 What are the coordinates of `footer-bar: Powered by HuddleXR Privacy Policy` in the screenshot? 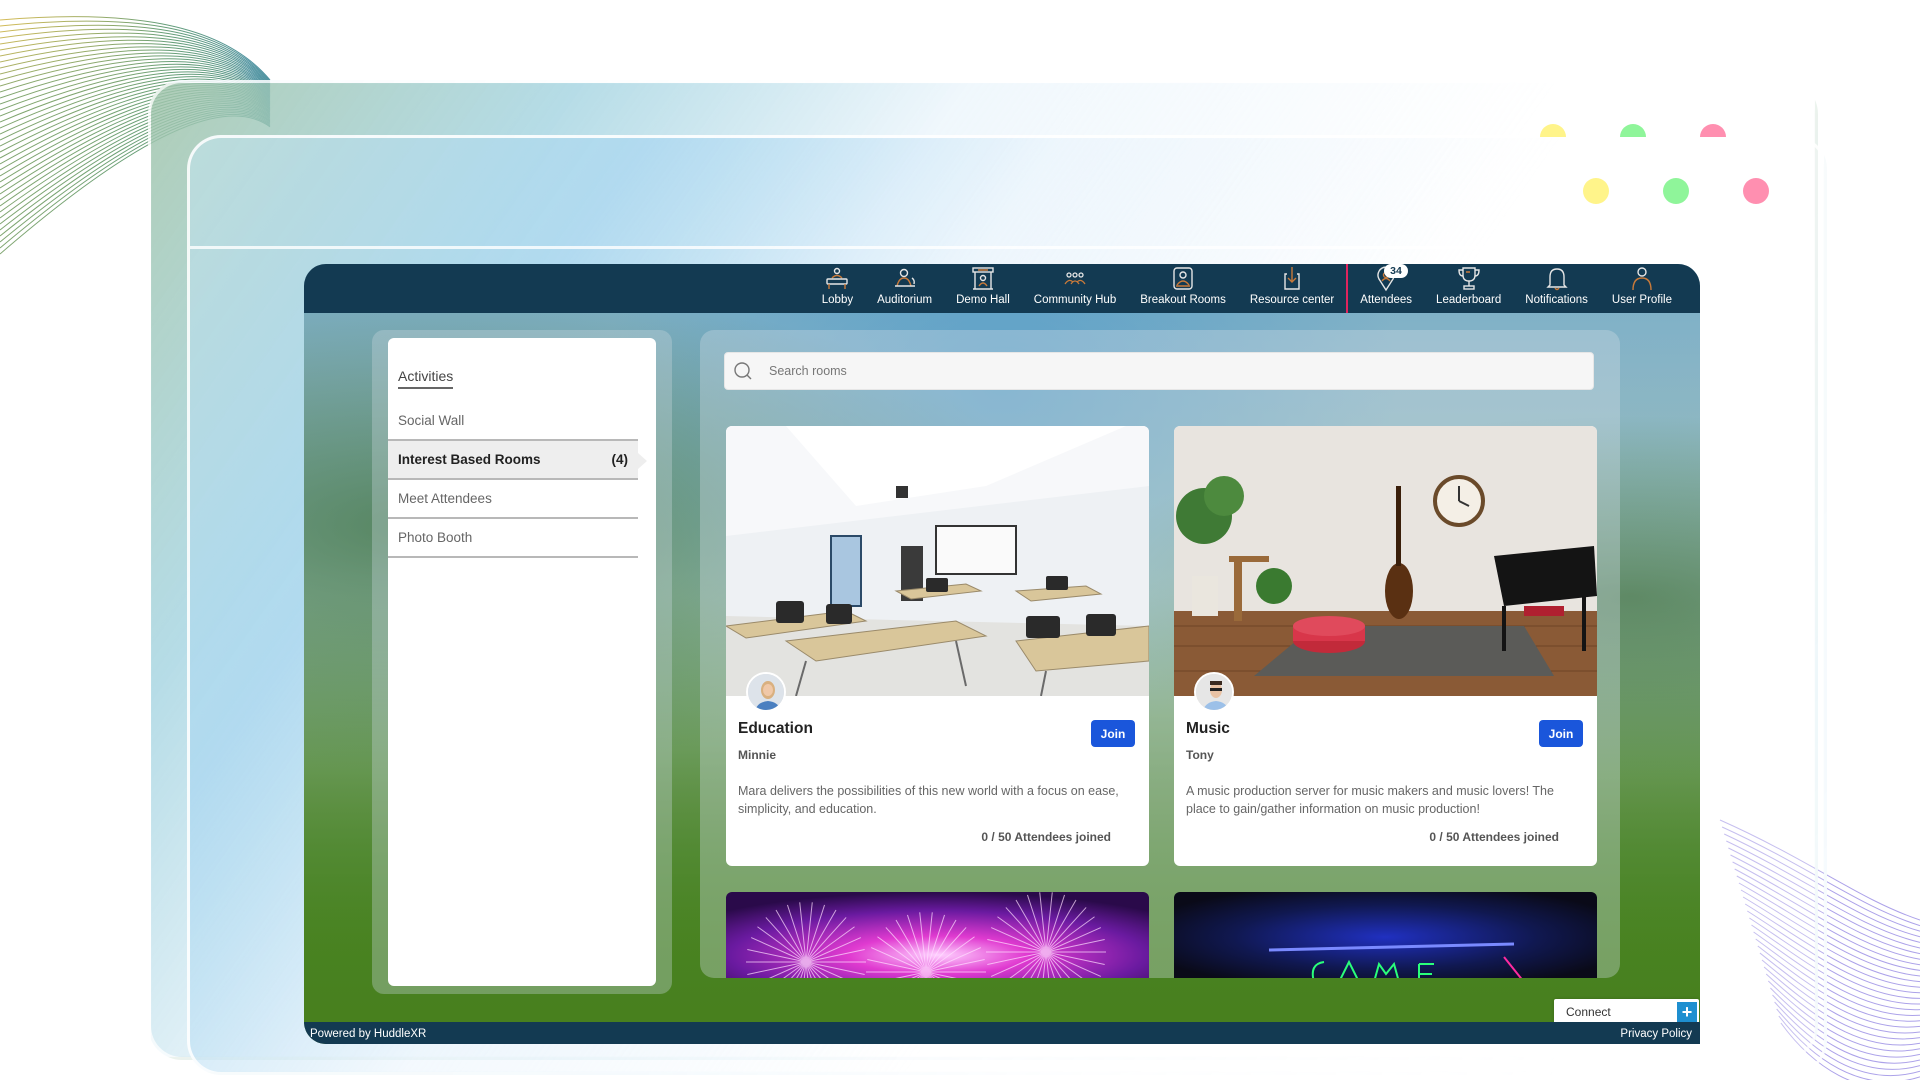 It's located at (1002, 1033).